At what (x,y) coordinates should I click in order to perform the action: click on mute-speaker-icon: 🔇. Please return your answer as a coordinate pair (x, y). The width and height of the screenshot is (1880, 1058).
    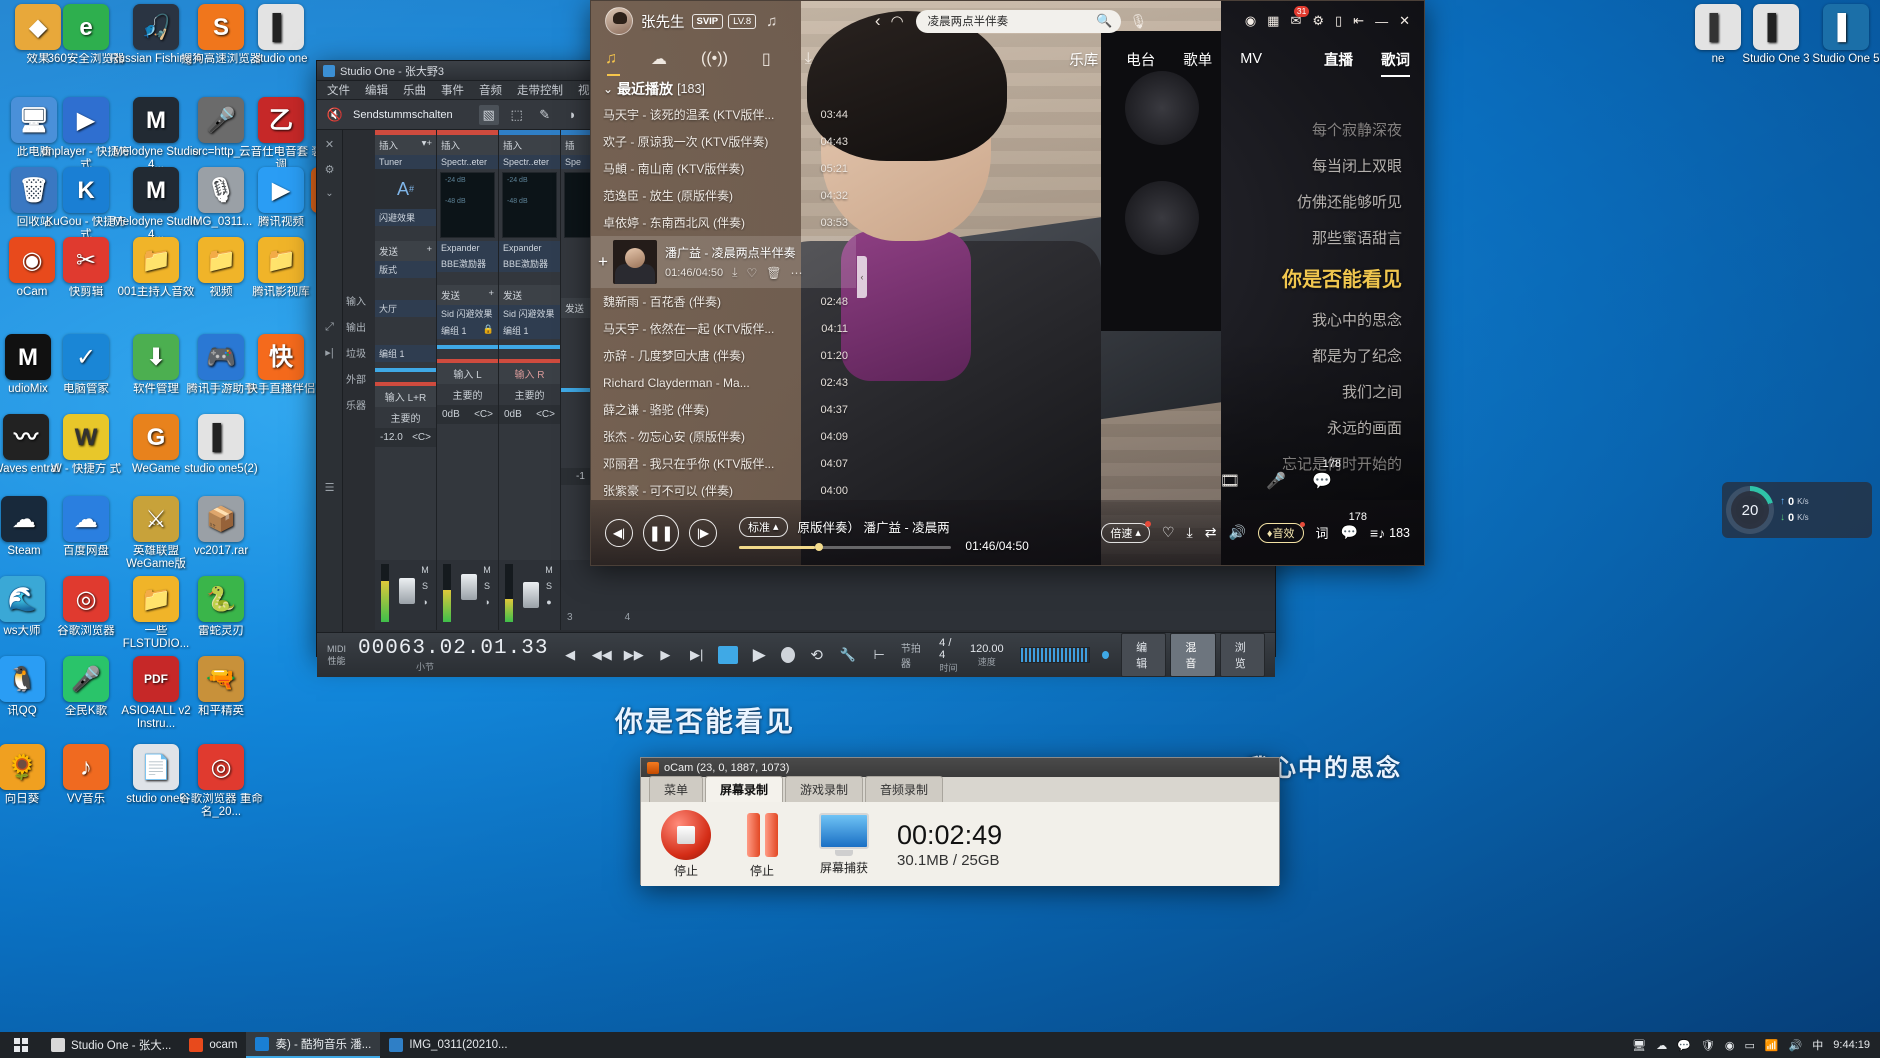
    Looking at the image, I should click on (335, 115).